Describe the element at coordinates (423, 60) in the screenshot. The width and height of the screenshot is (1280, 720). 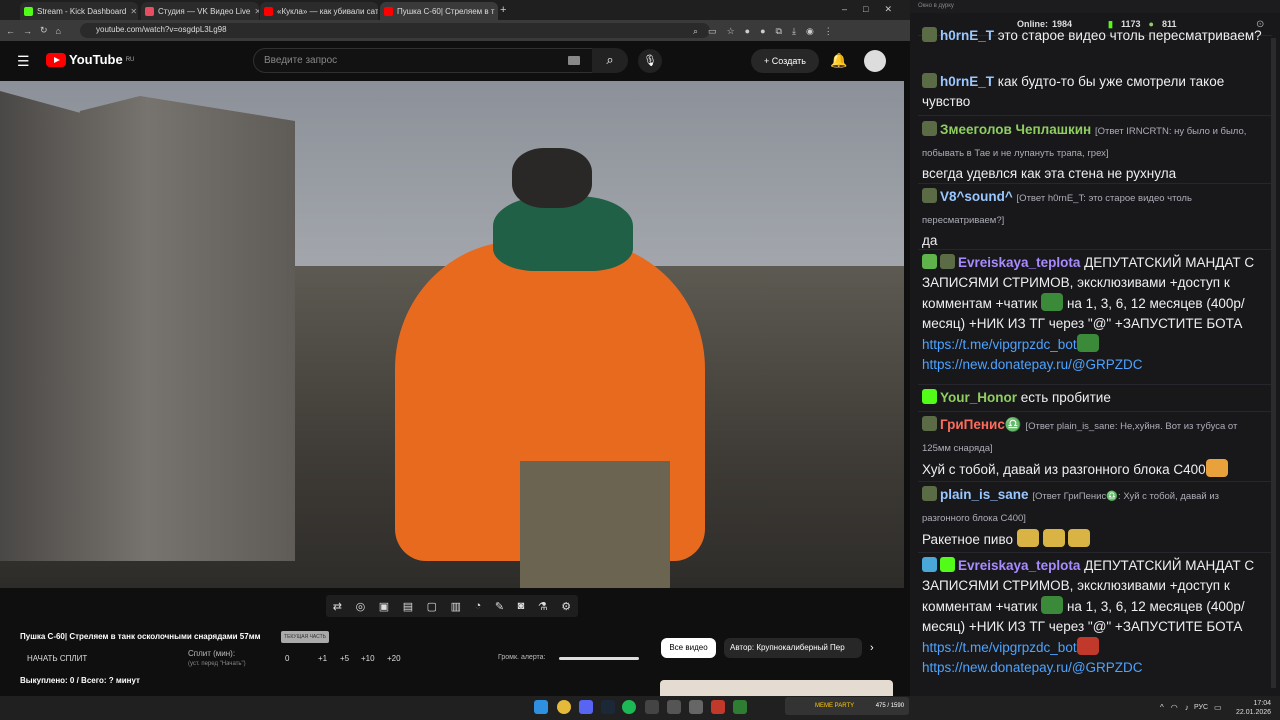
I see `search-input: Введите запрос` at that location.